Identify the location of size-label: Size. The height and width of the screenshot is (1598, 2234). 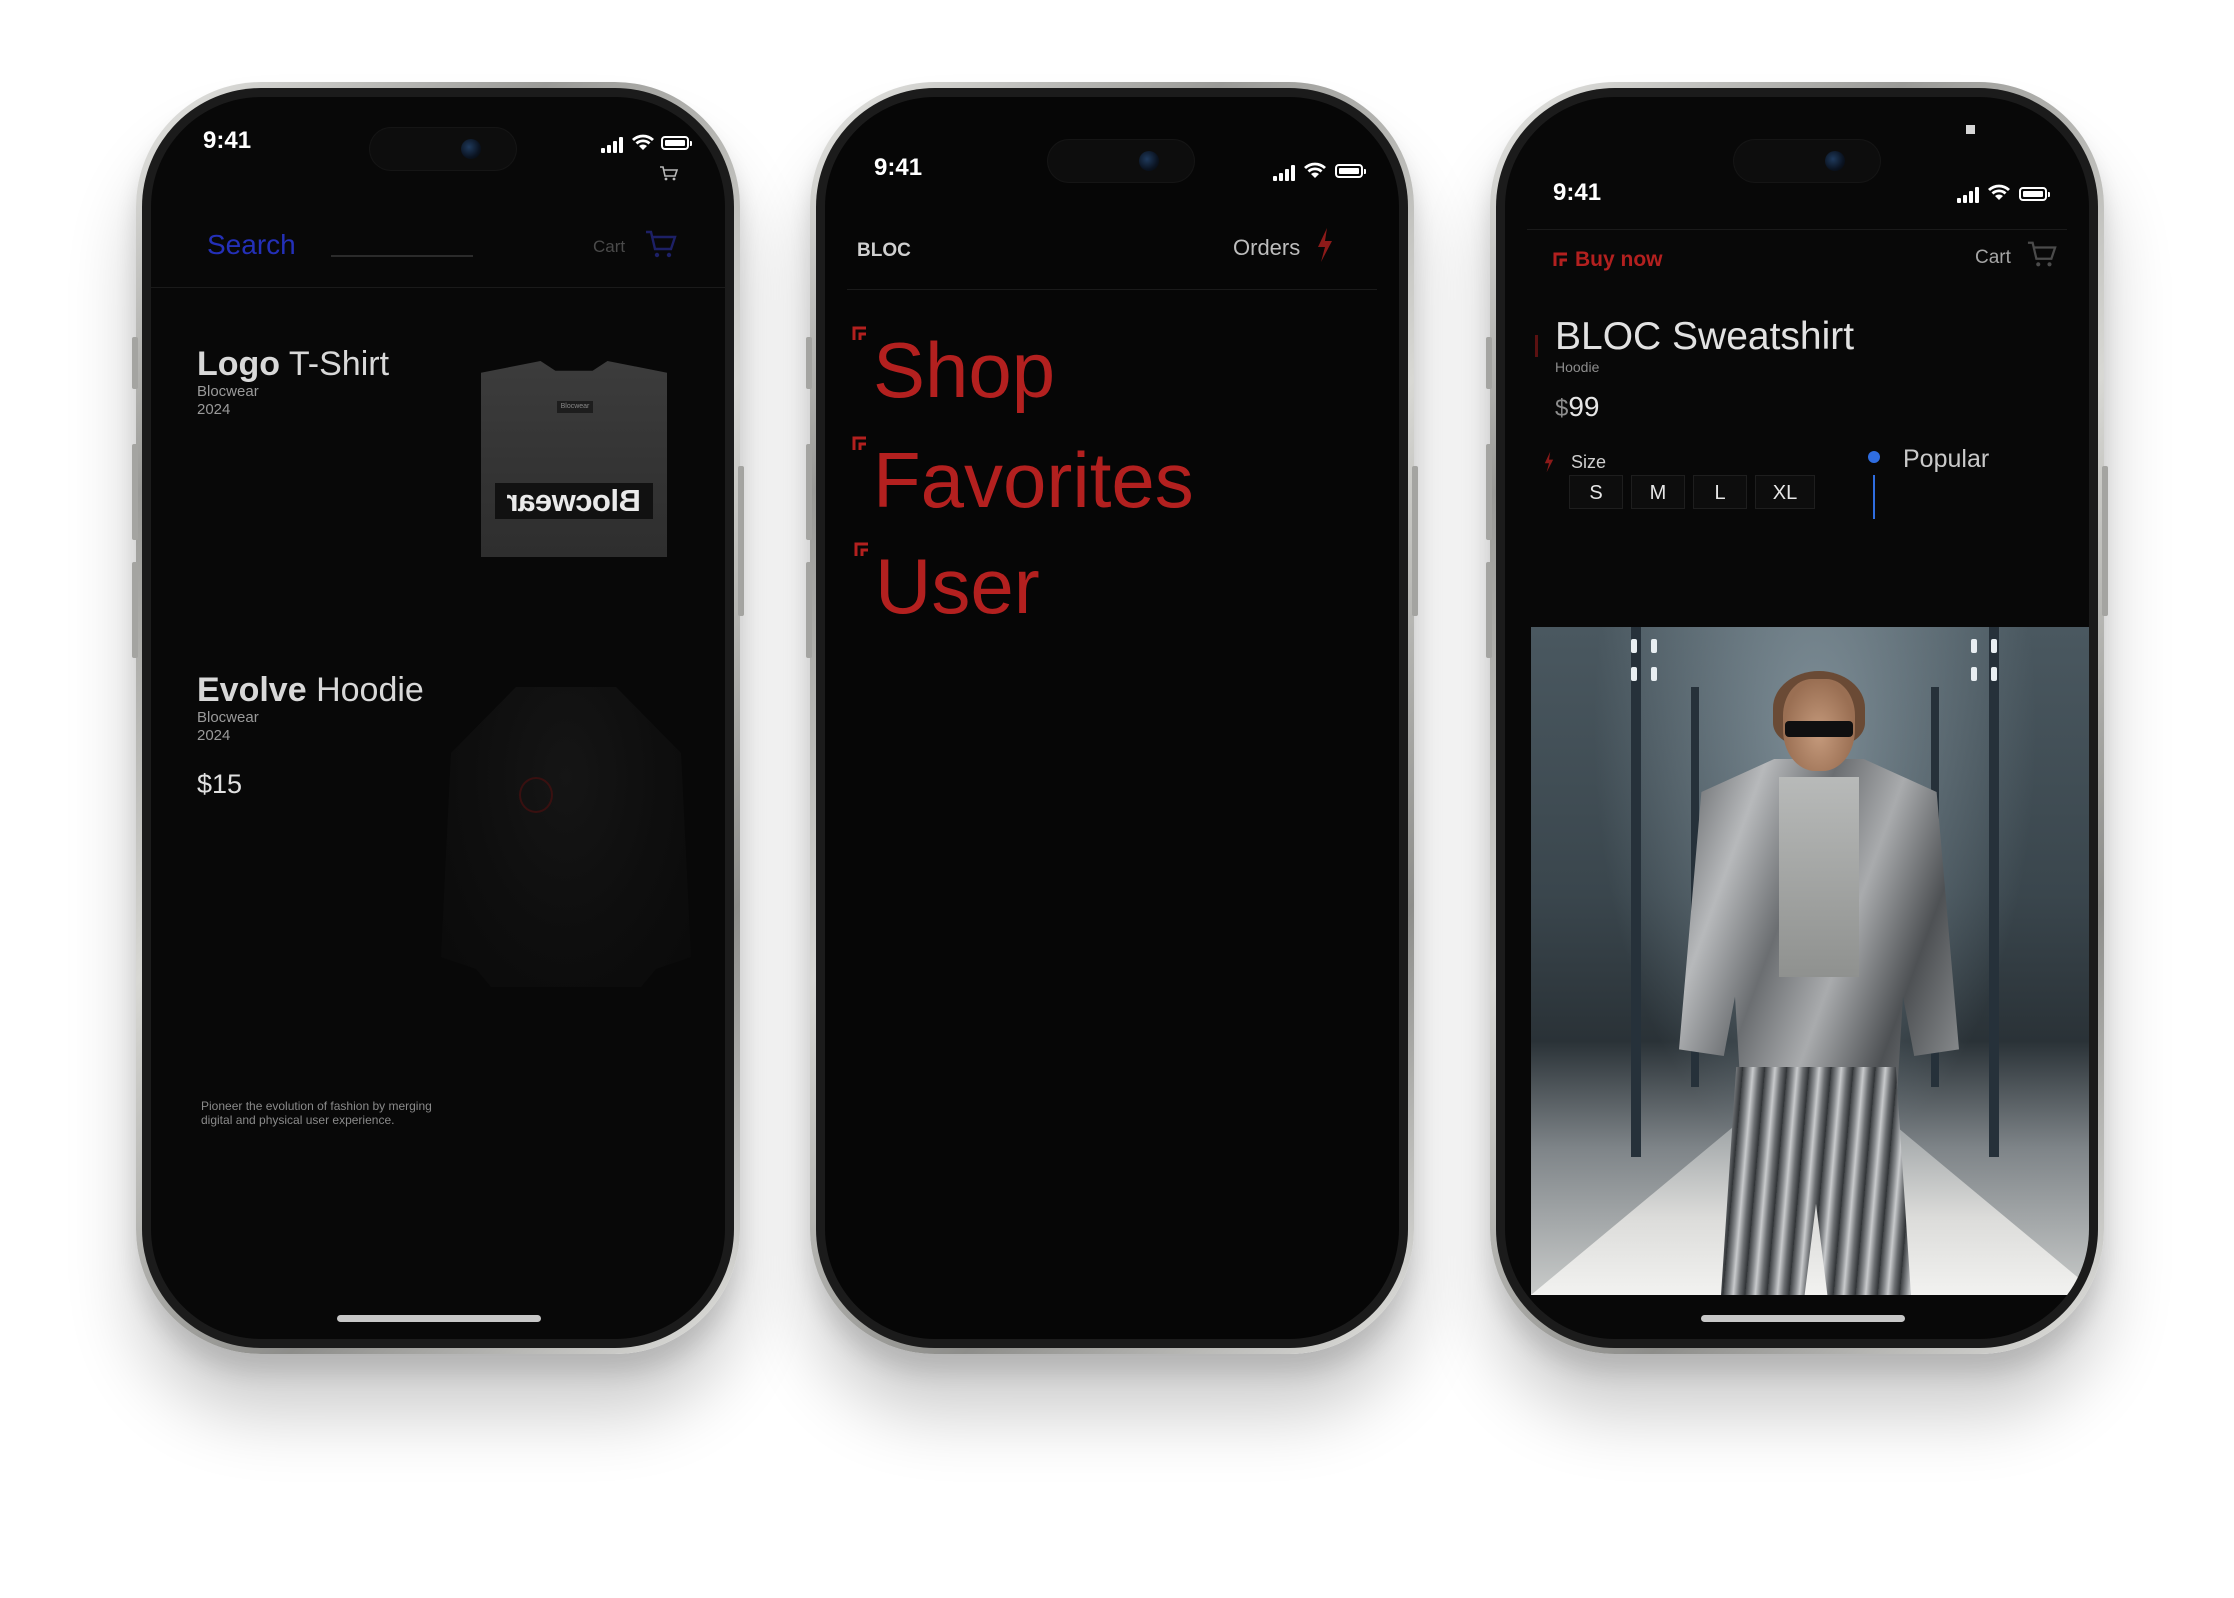
(1589, 462).